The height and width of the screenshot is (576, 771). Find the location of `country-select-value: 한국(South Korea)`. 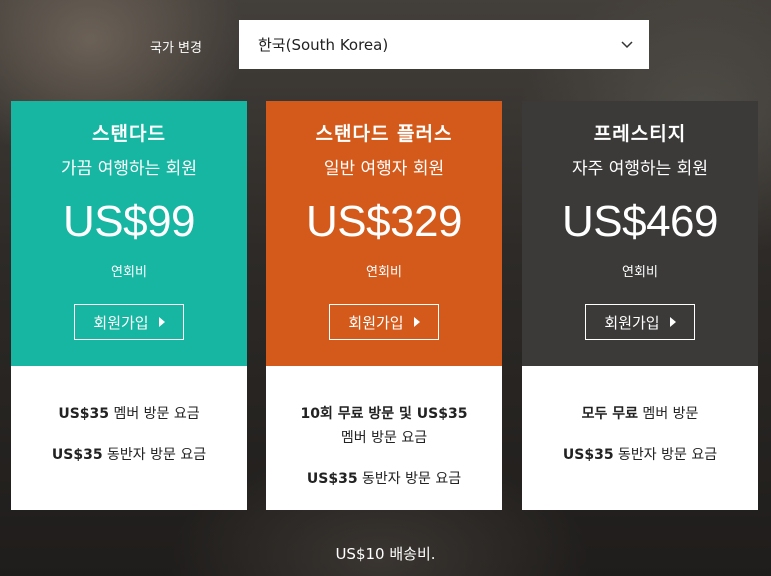

country-select-value: 한국(South Korea) is located at coordinates (323, 45).